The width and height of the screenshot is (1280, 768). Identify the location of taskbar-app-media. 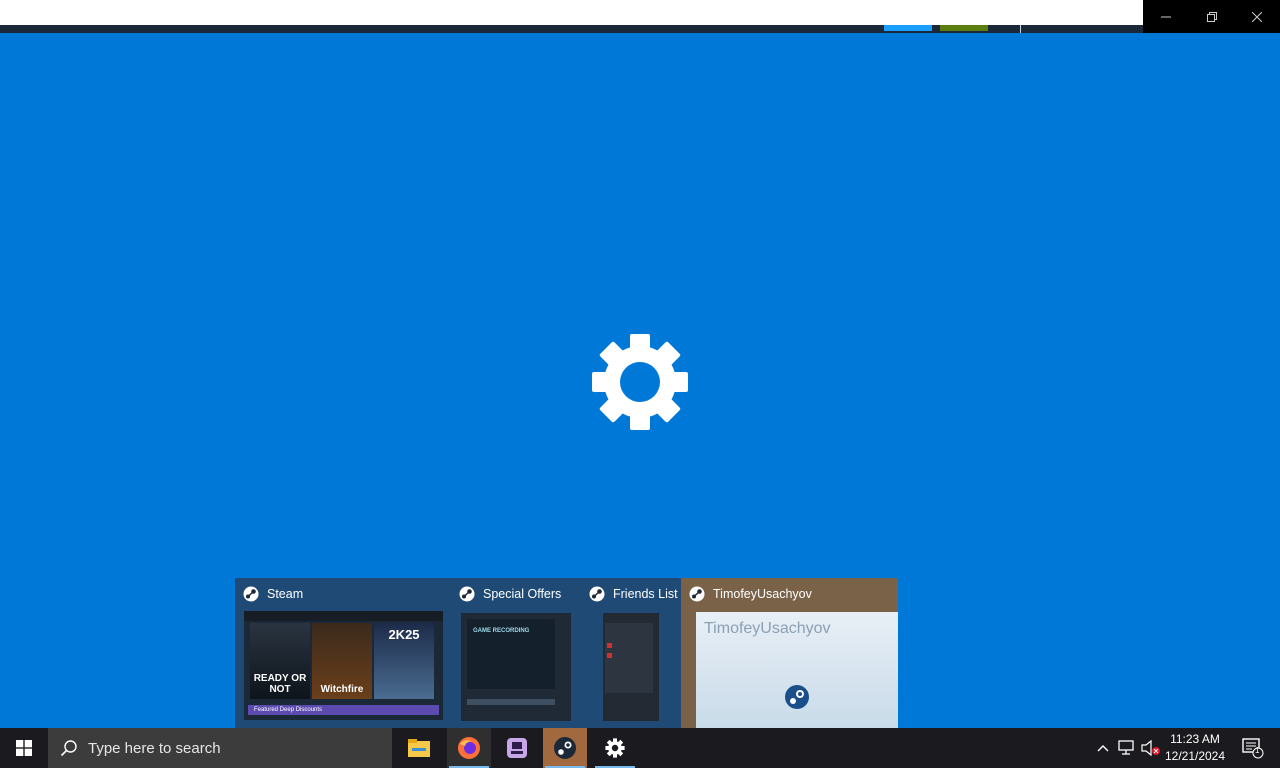
(517, 748).